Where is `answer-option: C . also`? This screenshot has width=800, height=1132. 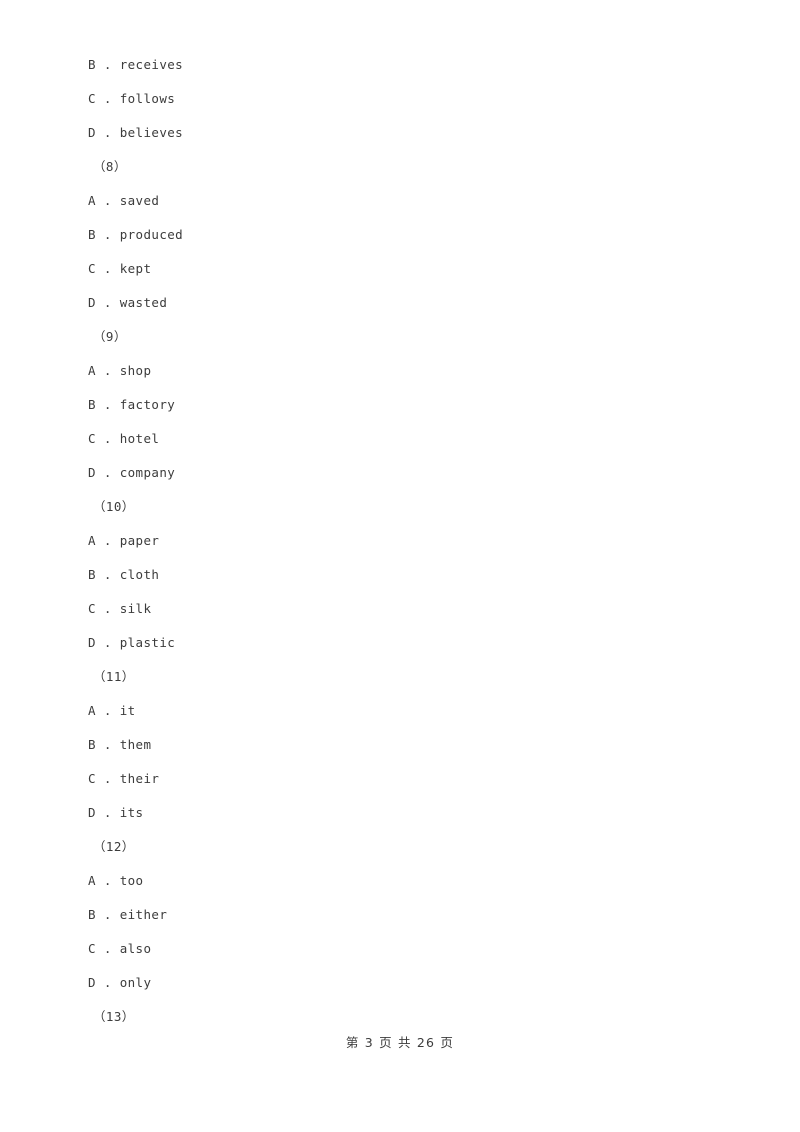
answer-option: C . also is located at coordinates (120, 948).